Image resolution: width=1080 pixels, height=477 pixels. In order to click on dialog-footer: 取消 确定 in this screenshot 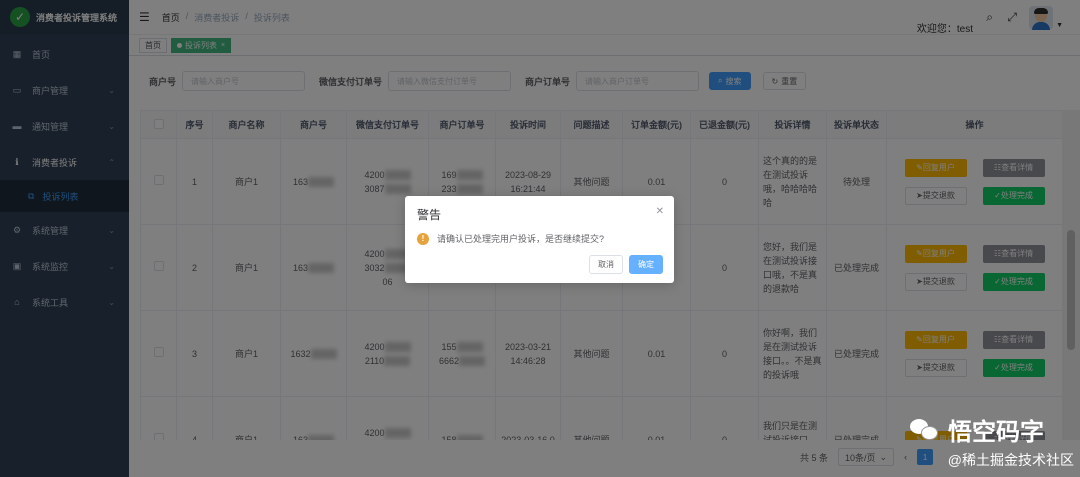, I will do `click(626, 264)`.